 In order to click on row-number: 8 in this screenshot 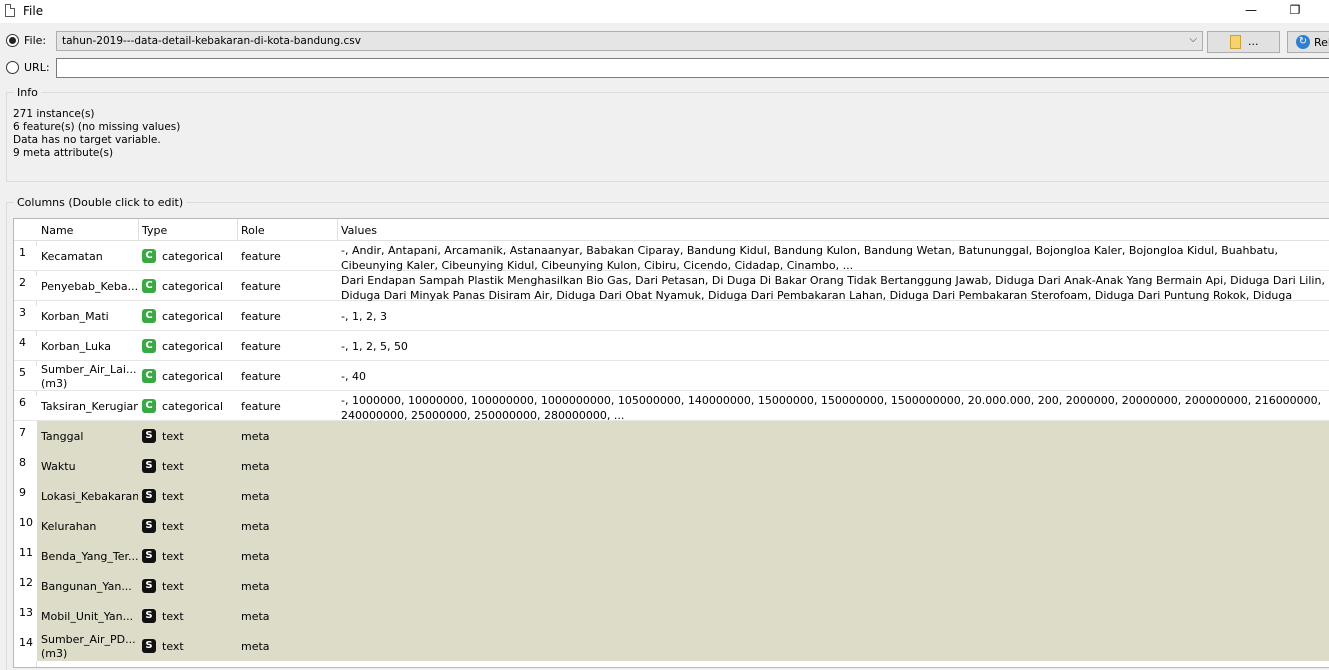, I will do `click(25, 466)`.